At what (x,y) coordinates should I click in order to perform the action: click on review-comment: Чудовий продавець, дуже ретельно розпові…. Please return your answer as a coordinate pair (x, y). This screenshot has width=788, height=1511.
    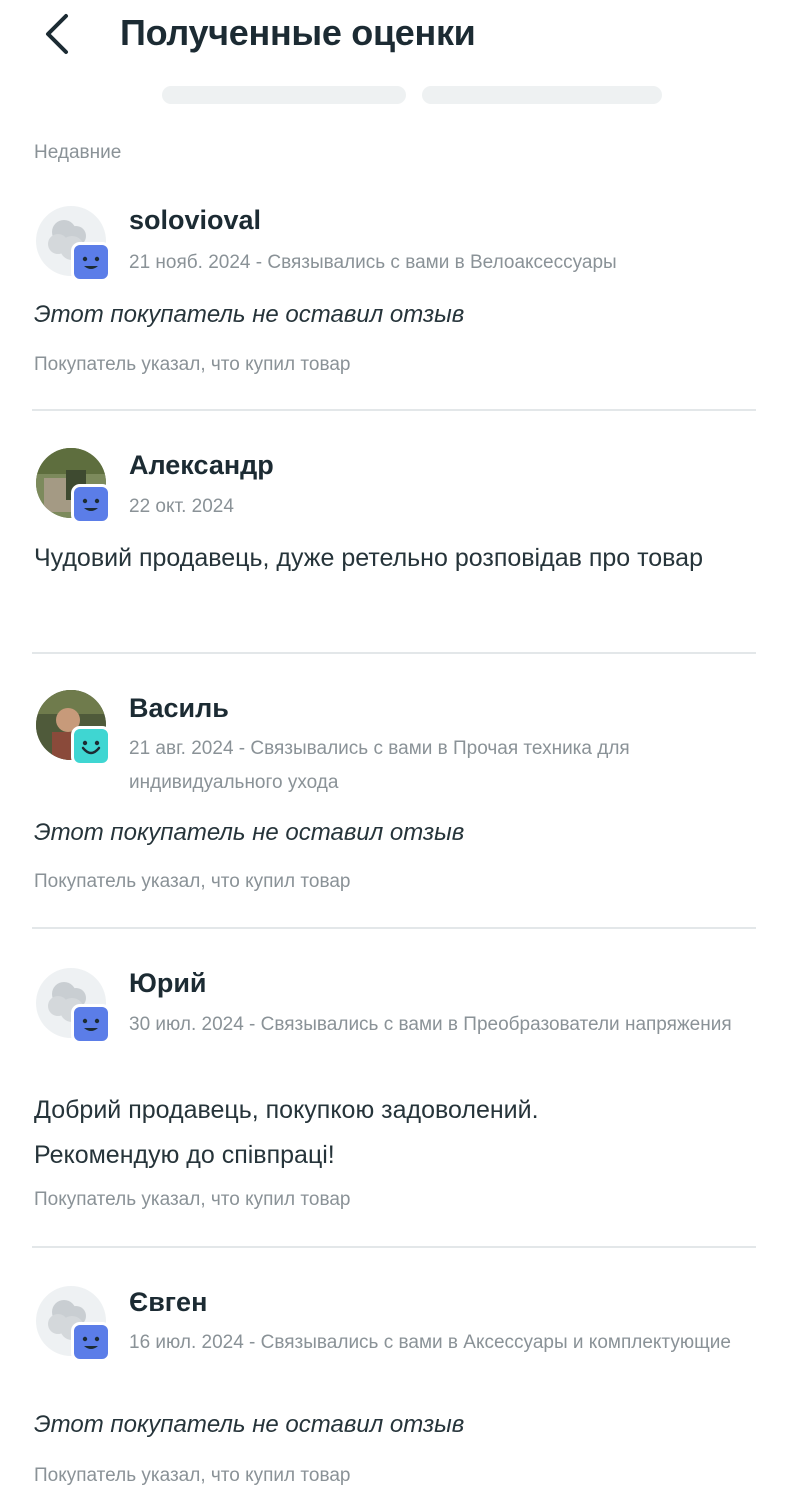
    Looking at the image, I should click on (368, 558).